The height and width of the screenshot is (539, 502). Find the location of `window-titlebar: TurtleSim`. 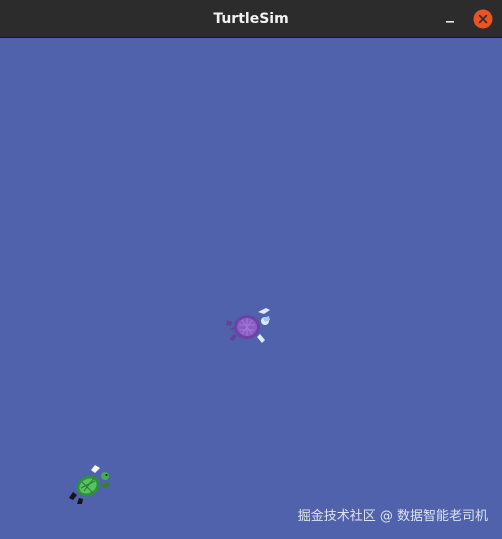

window-titlebar: TurtleSim is located at coordinates (251, 19).